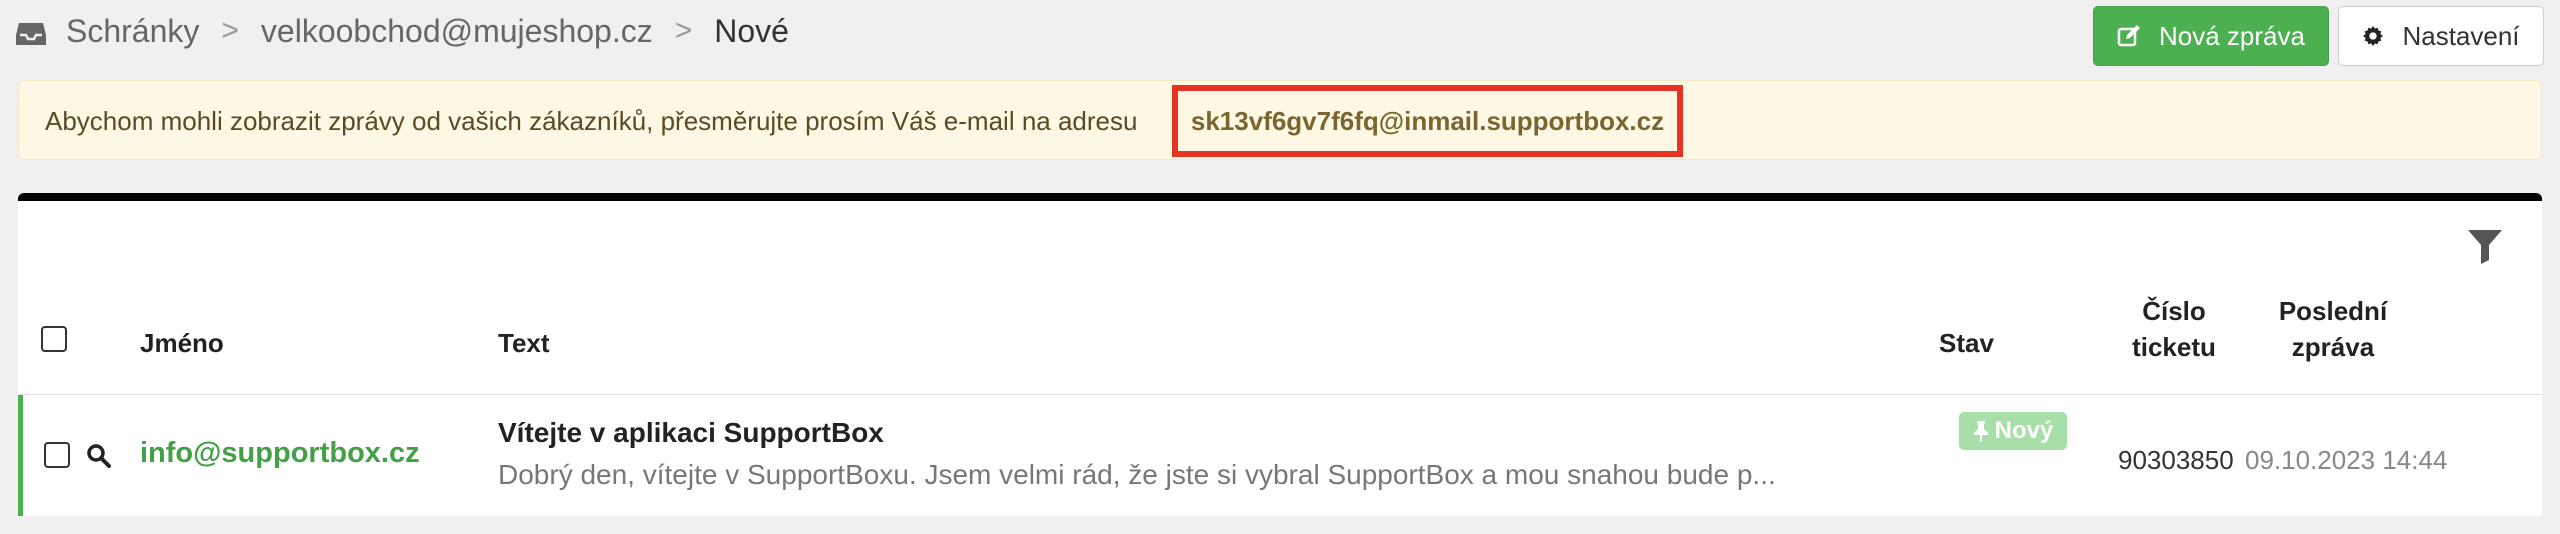 The height and width of the screenshot is (534, 2560). What do you see at coordinates (457, 31) in the screenshot?
I see `breadcrumb-mailbox: velkoobchod@mujeshop.cz` at bounding box center [457, 31].